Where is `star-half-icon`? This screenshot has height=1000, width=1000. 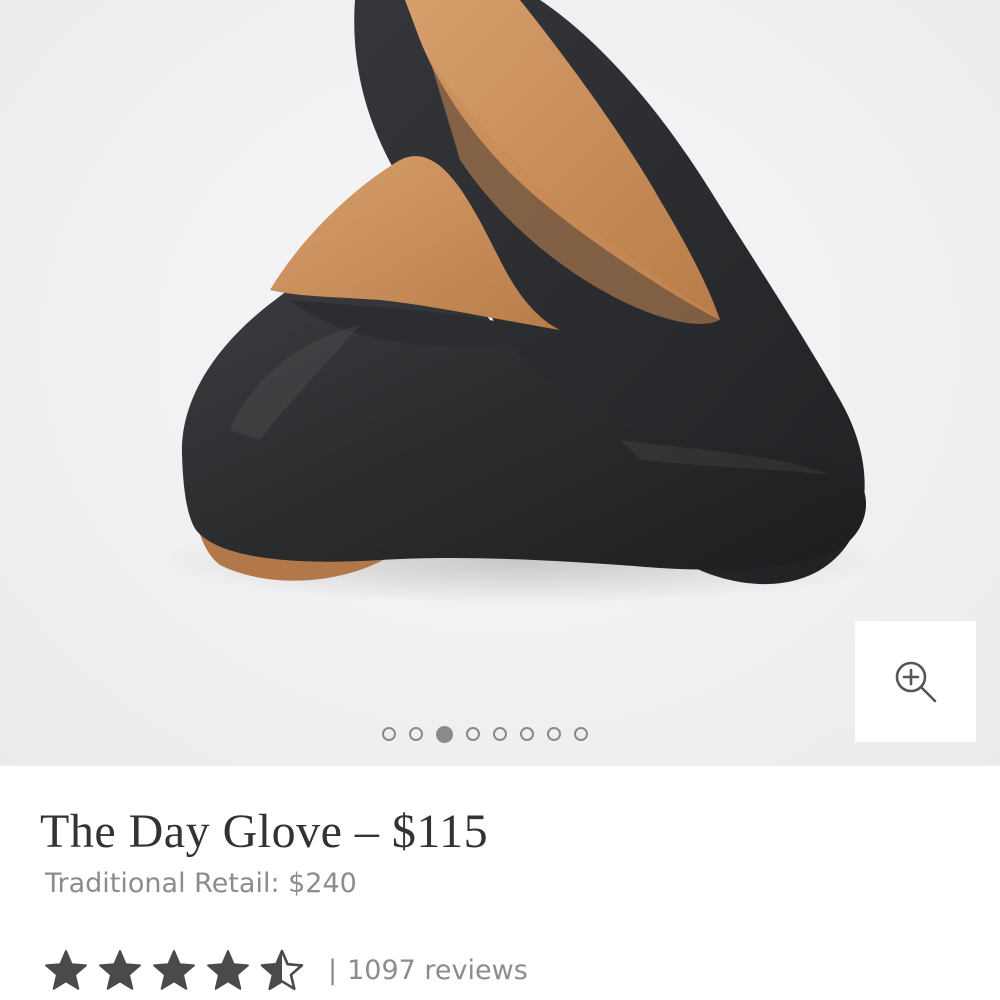
star-half-icon is located at coordinates (282, 970).